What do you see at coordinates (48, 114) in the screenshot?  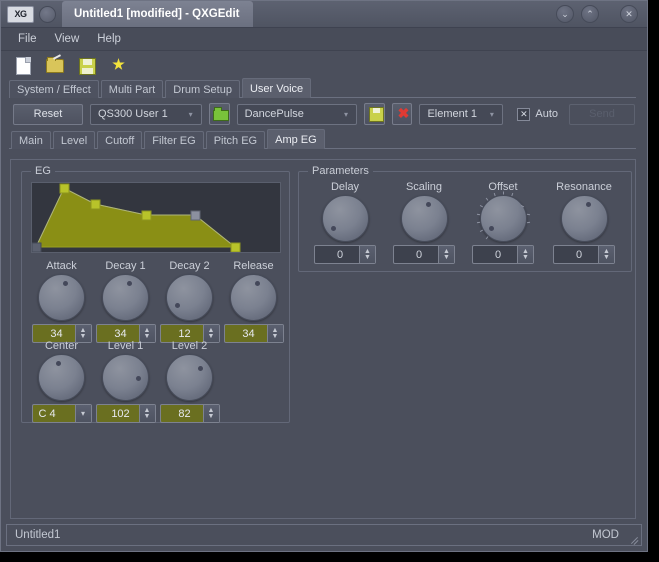 I see `reset-button: Reset` at bounding box center [48, 114].